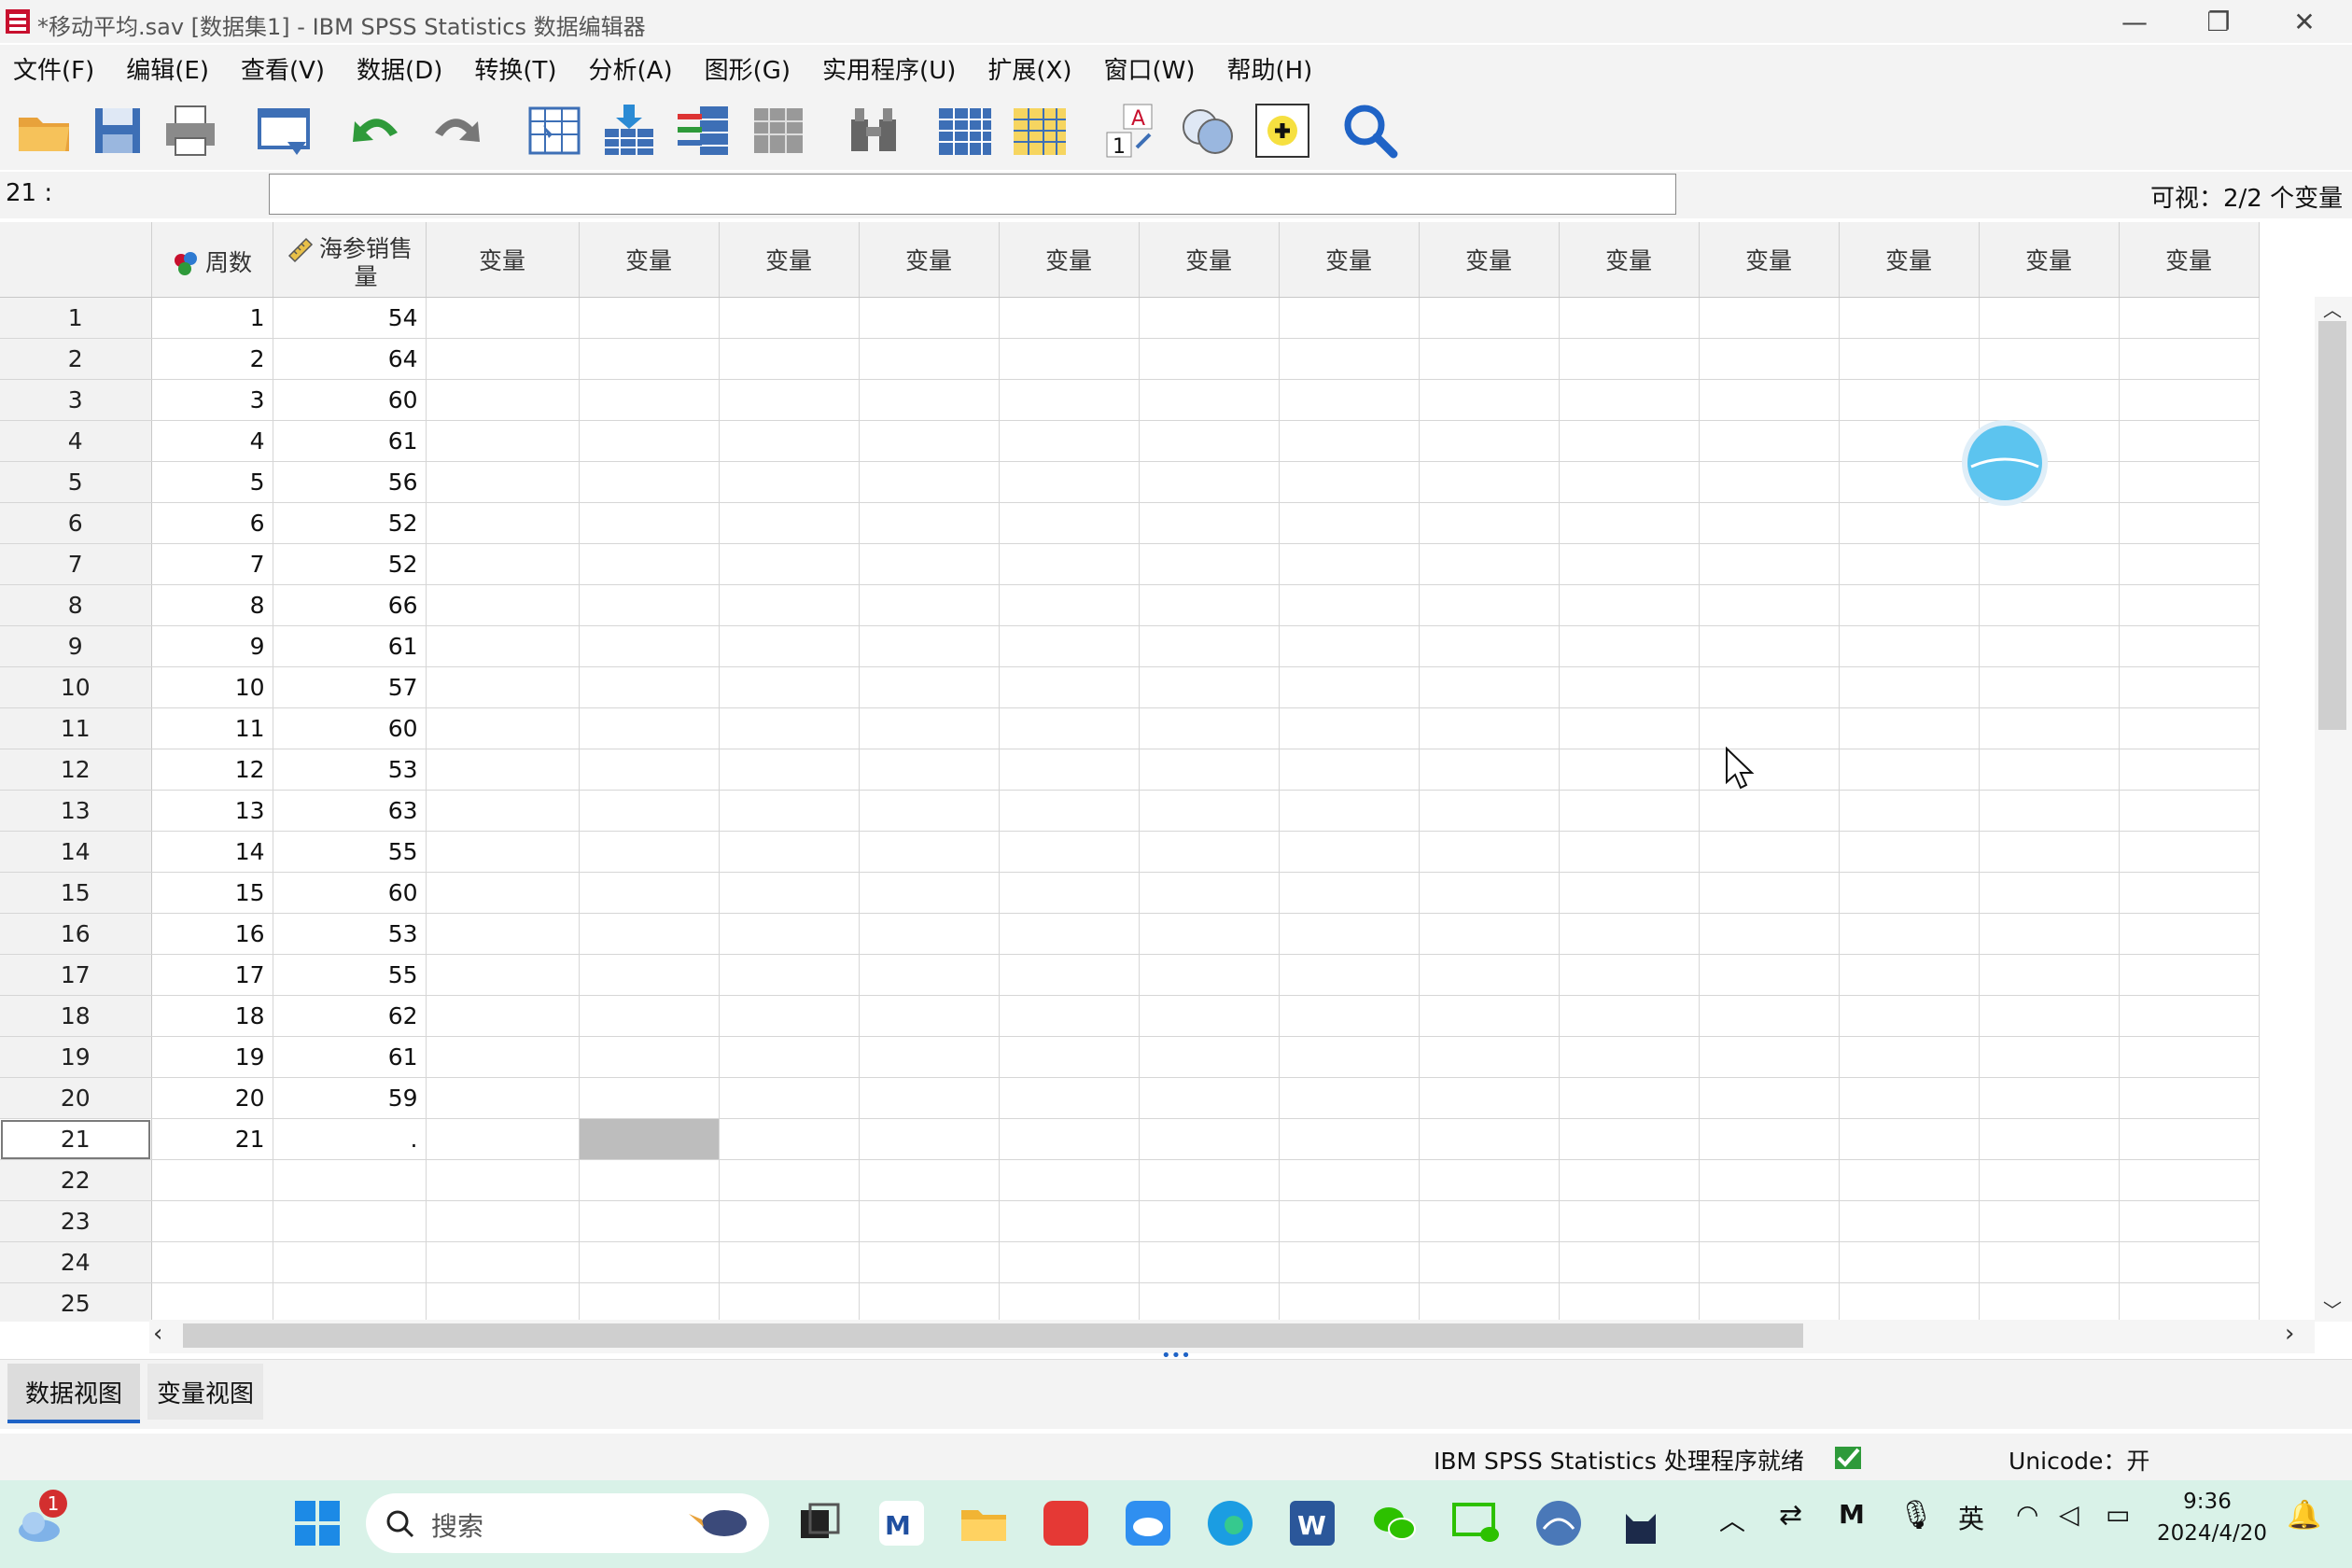 Image resolution: width=2352 pixels, height=1568 pixels. Describe the element at coordinates (76, 852) in the screenshot. I see `row-header: 14` at that location.